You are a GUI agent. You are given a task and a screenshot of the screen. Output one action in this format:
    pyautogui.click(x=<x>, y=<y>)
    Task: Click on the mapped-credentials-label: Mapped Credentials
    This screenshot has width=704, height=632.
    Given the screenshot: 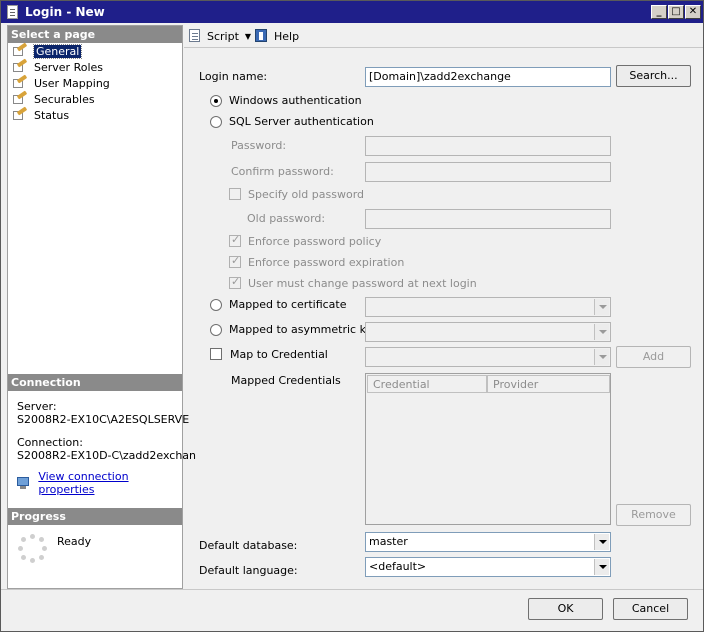 What is the action you would take?
    pyautogui.click(x=286, y=380)
    